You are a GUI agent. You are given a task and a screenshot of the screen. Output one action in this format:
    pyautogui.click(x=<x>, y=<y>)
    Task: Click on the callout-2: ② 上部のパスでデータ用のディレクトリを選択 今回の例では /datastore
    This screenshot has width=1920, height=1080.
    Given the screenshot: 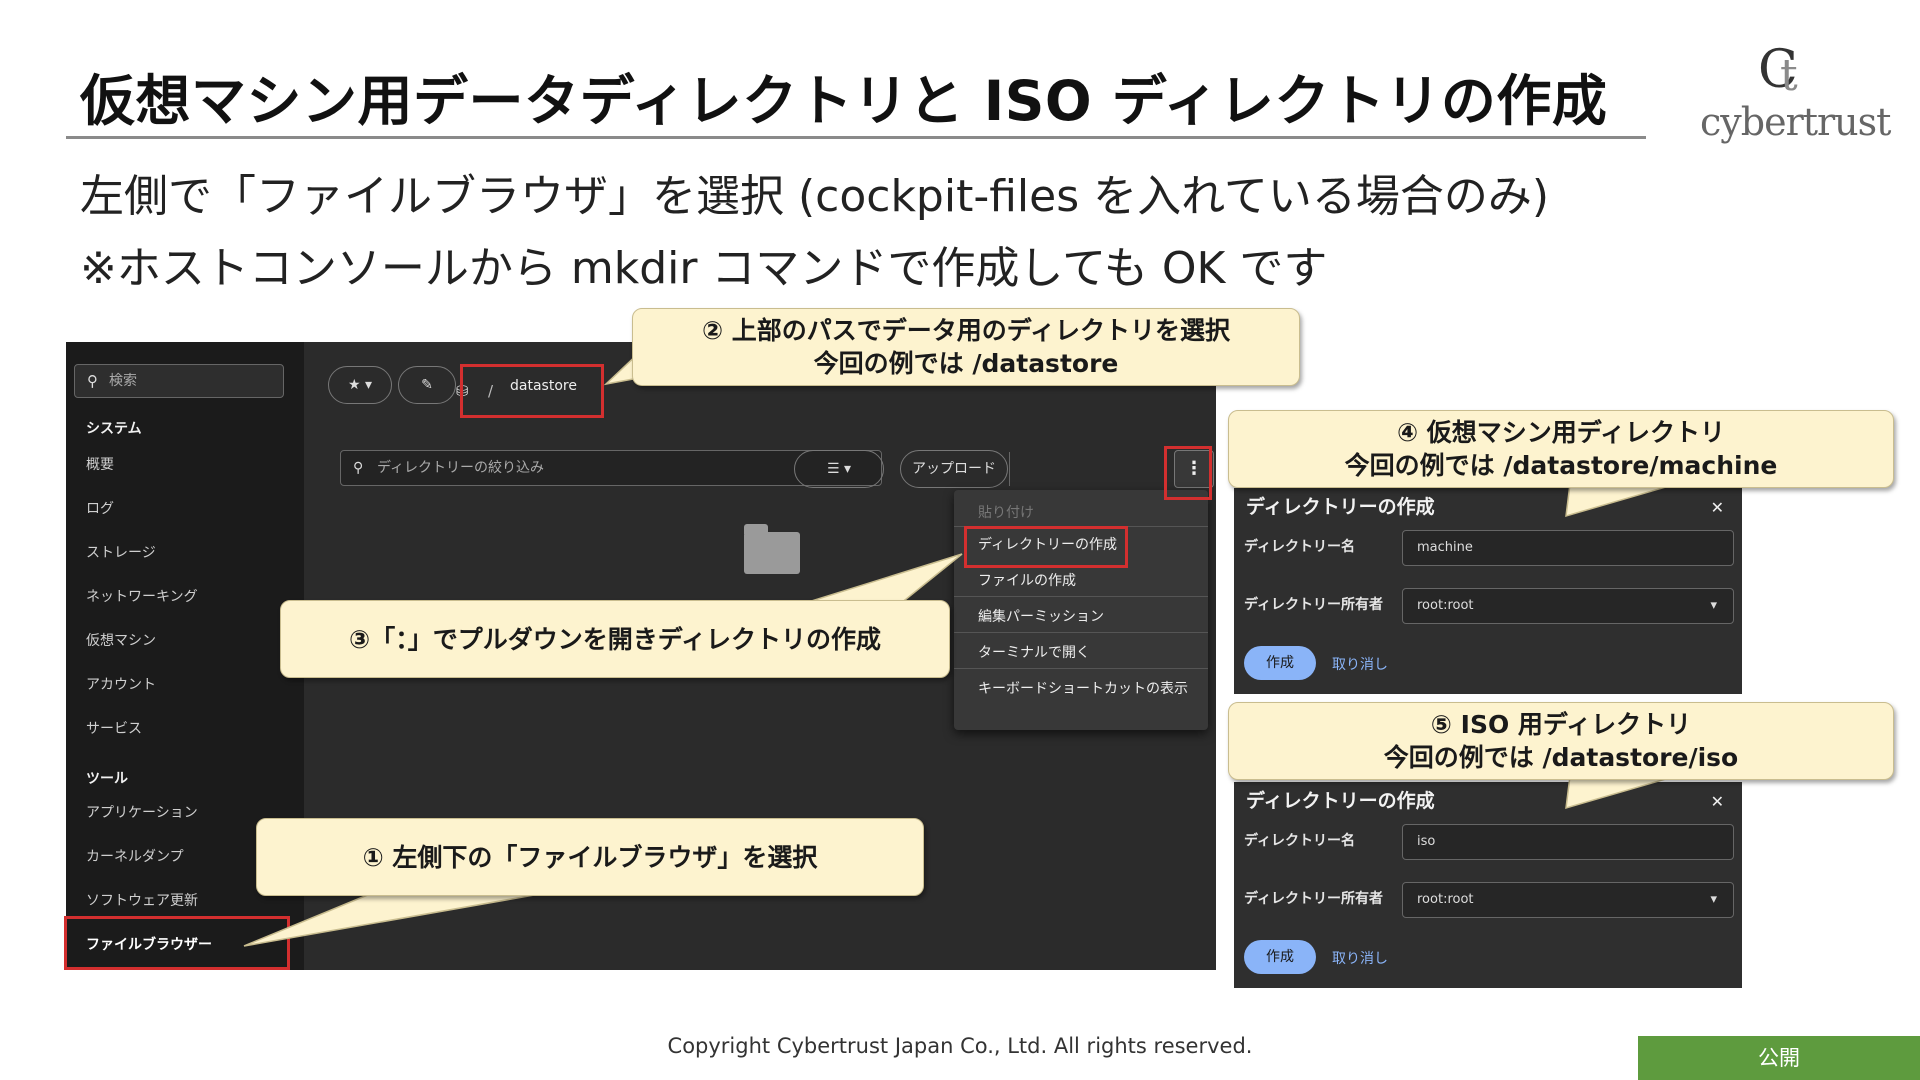 What is the action you would take?
    pyautogui.click(x=966, y=347)
    